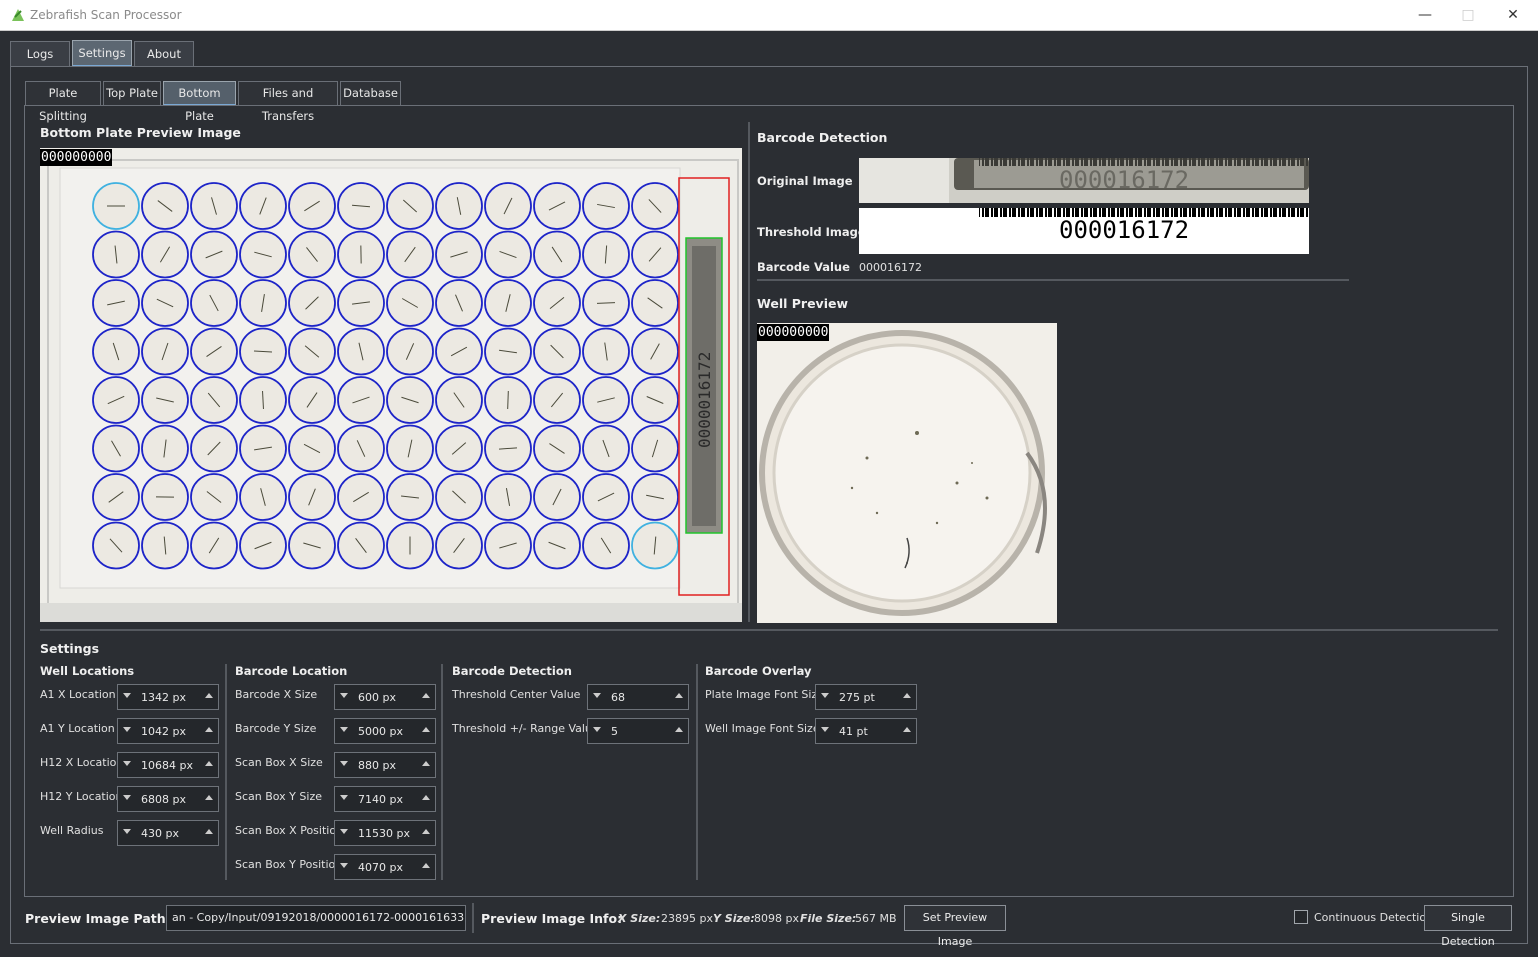 The image size is (1538, 957). I want to click on settings-divider, so click(769, 630).